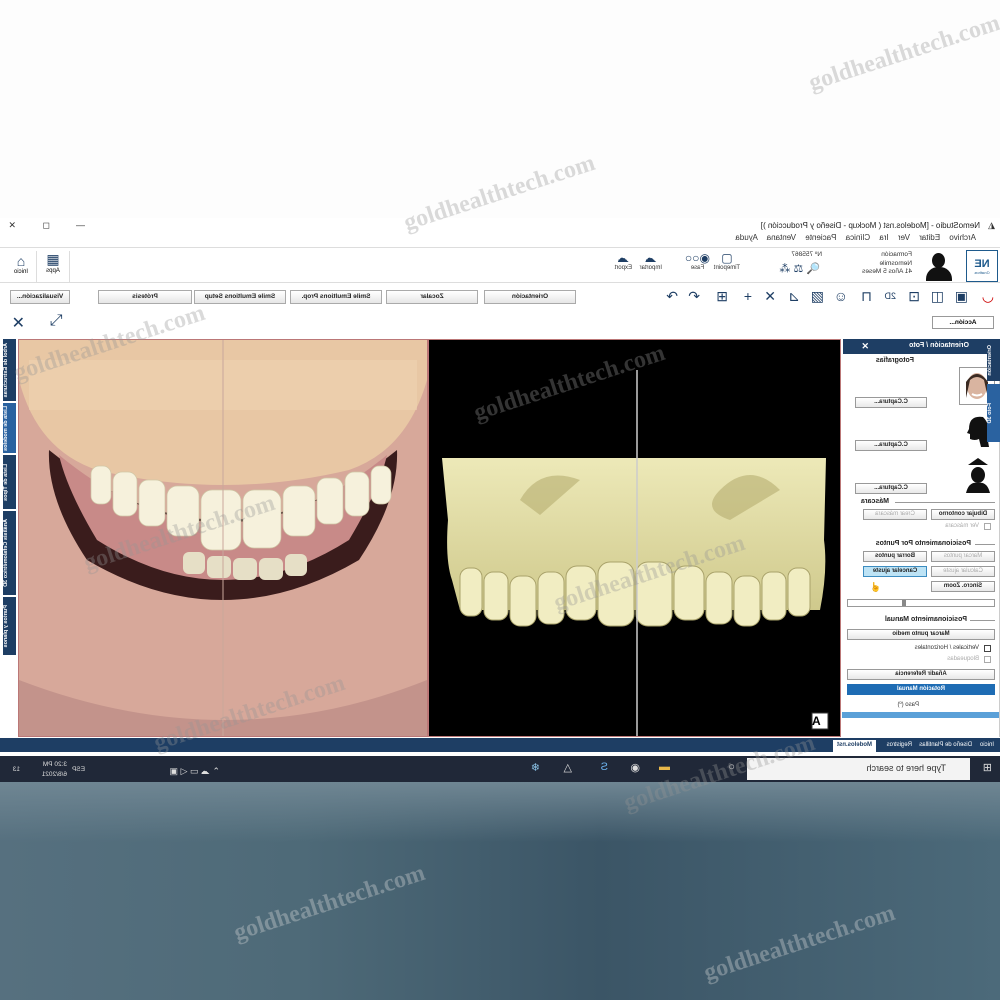 The image size is (1000, 1000). Describe the element at coordinates (731, 767) in the screenshot. I see `task-view-icon: ○` at that location.